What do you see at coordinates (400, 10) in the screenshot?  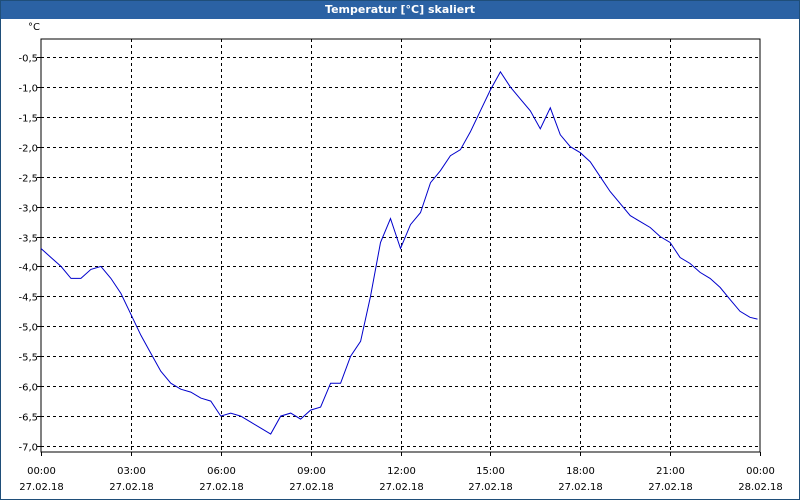 I see `window-title: Temperatur [°C] skaliert` at bounding box center [400, 10].